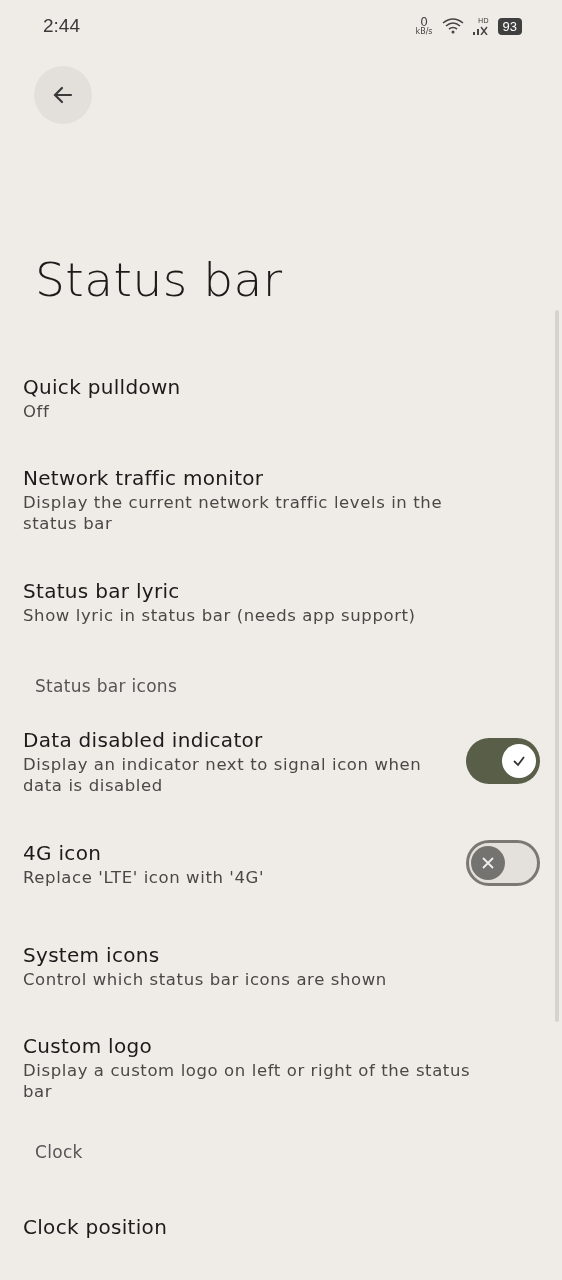 The image size is (562, 1280). Describe the element at coordinates (281, 386) in the screenshot. I see `setting-title: Quick pulldown` at that location.